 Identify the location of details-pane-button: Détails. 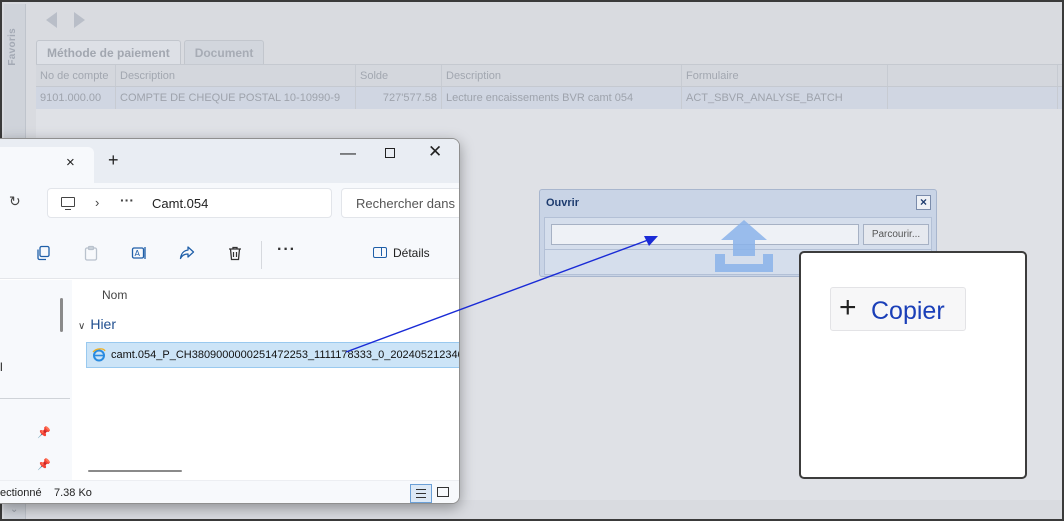
(401, 253).